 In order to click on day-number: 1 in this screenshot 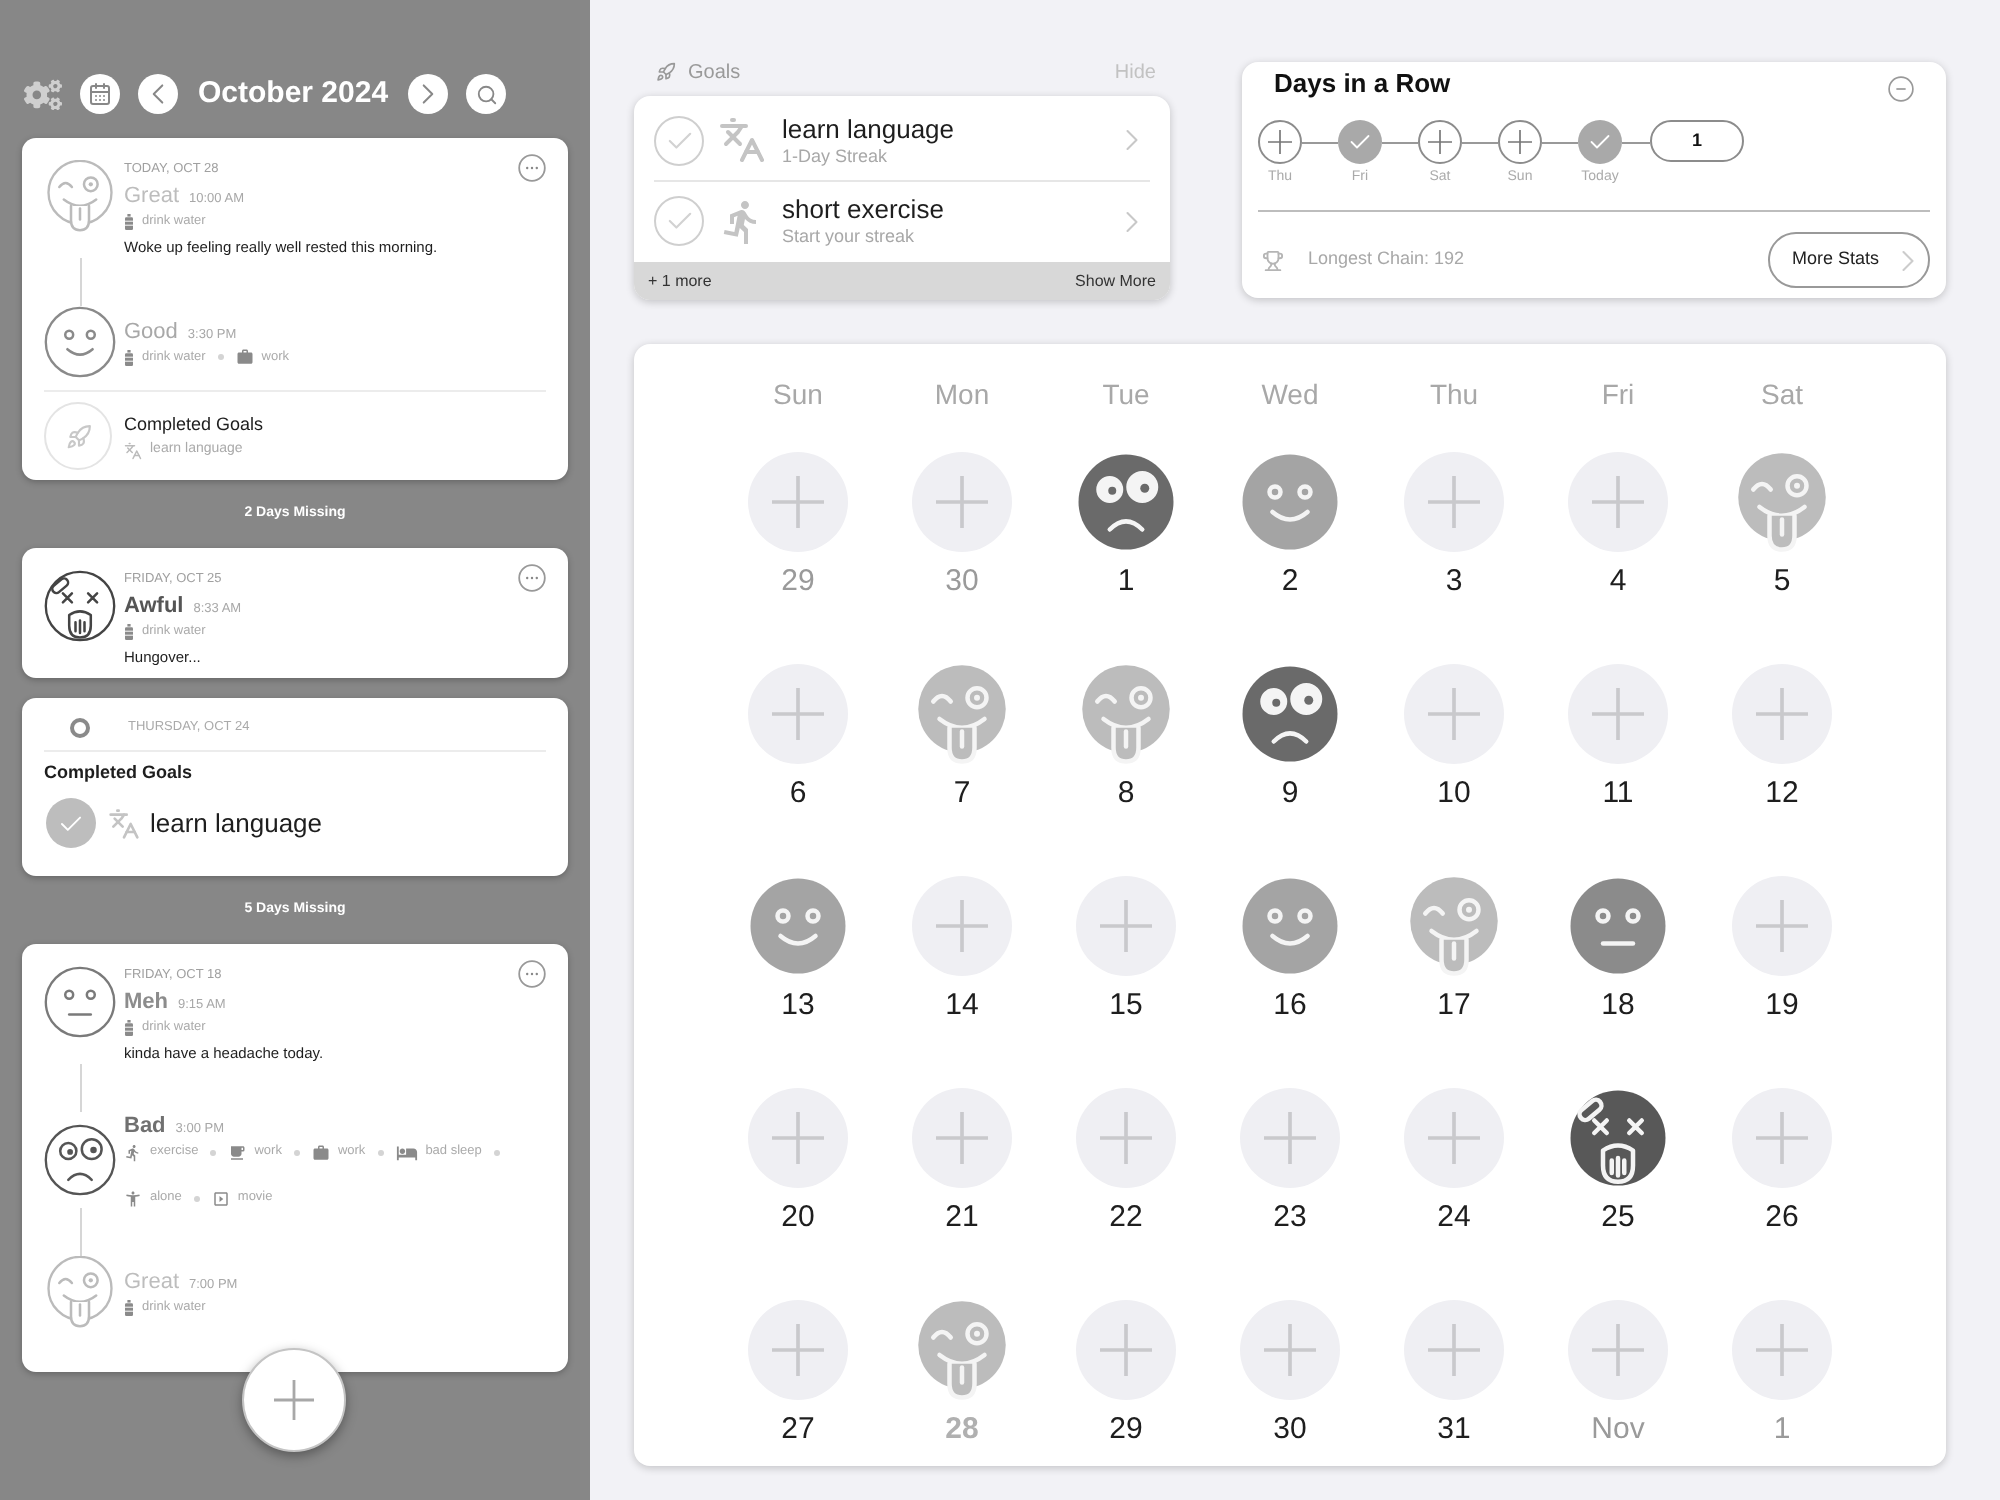, I will do `click(1782, 1430)`.